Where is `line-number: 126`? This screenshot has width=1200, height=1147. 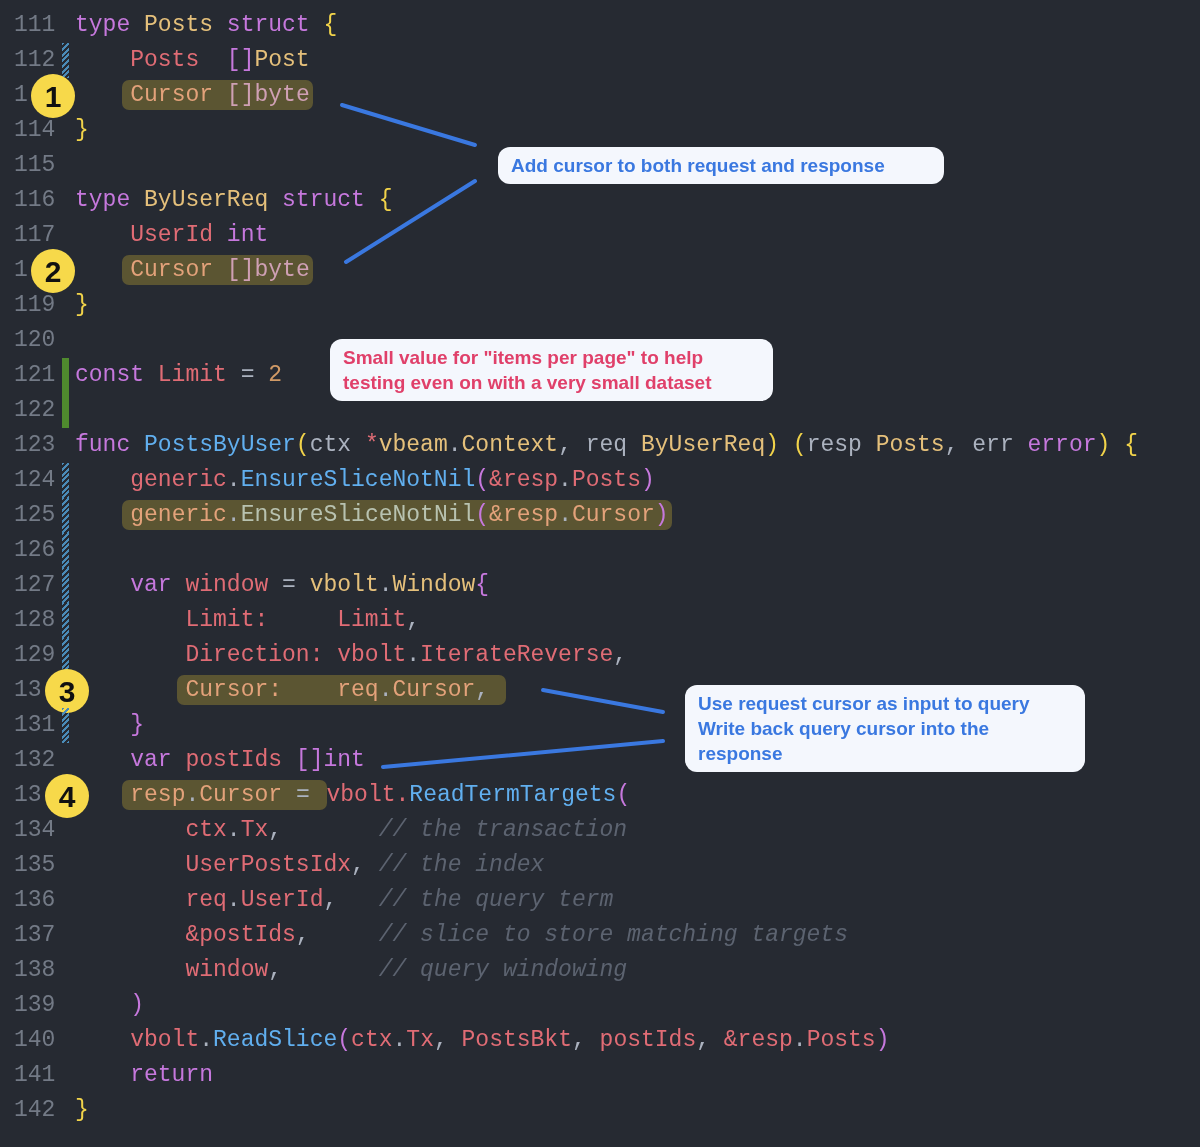
line-number: 126 is located at coordinates (35, 551).